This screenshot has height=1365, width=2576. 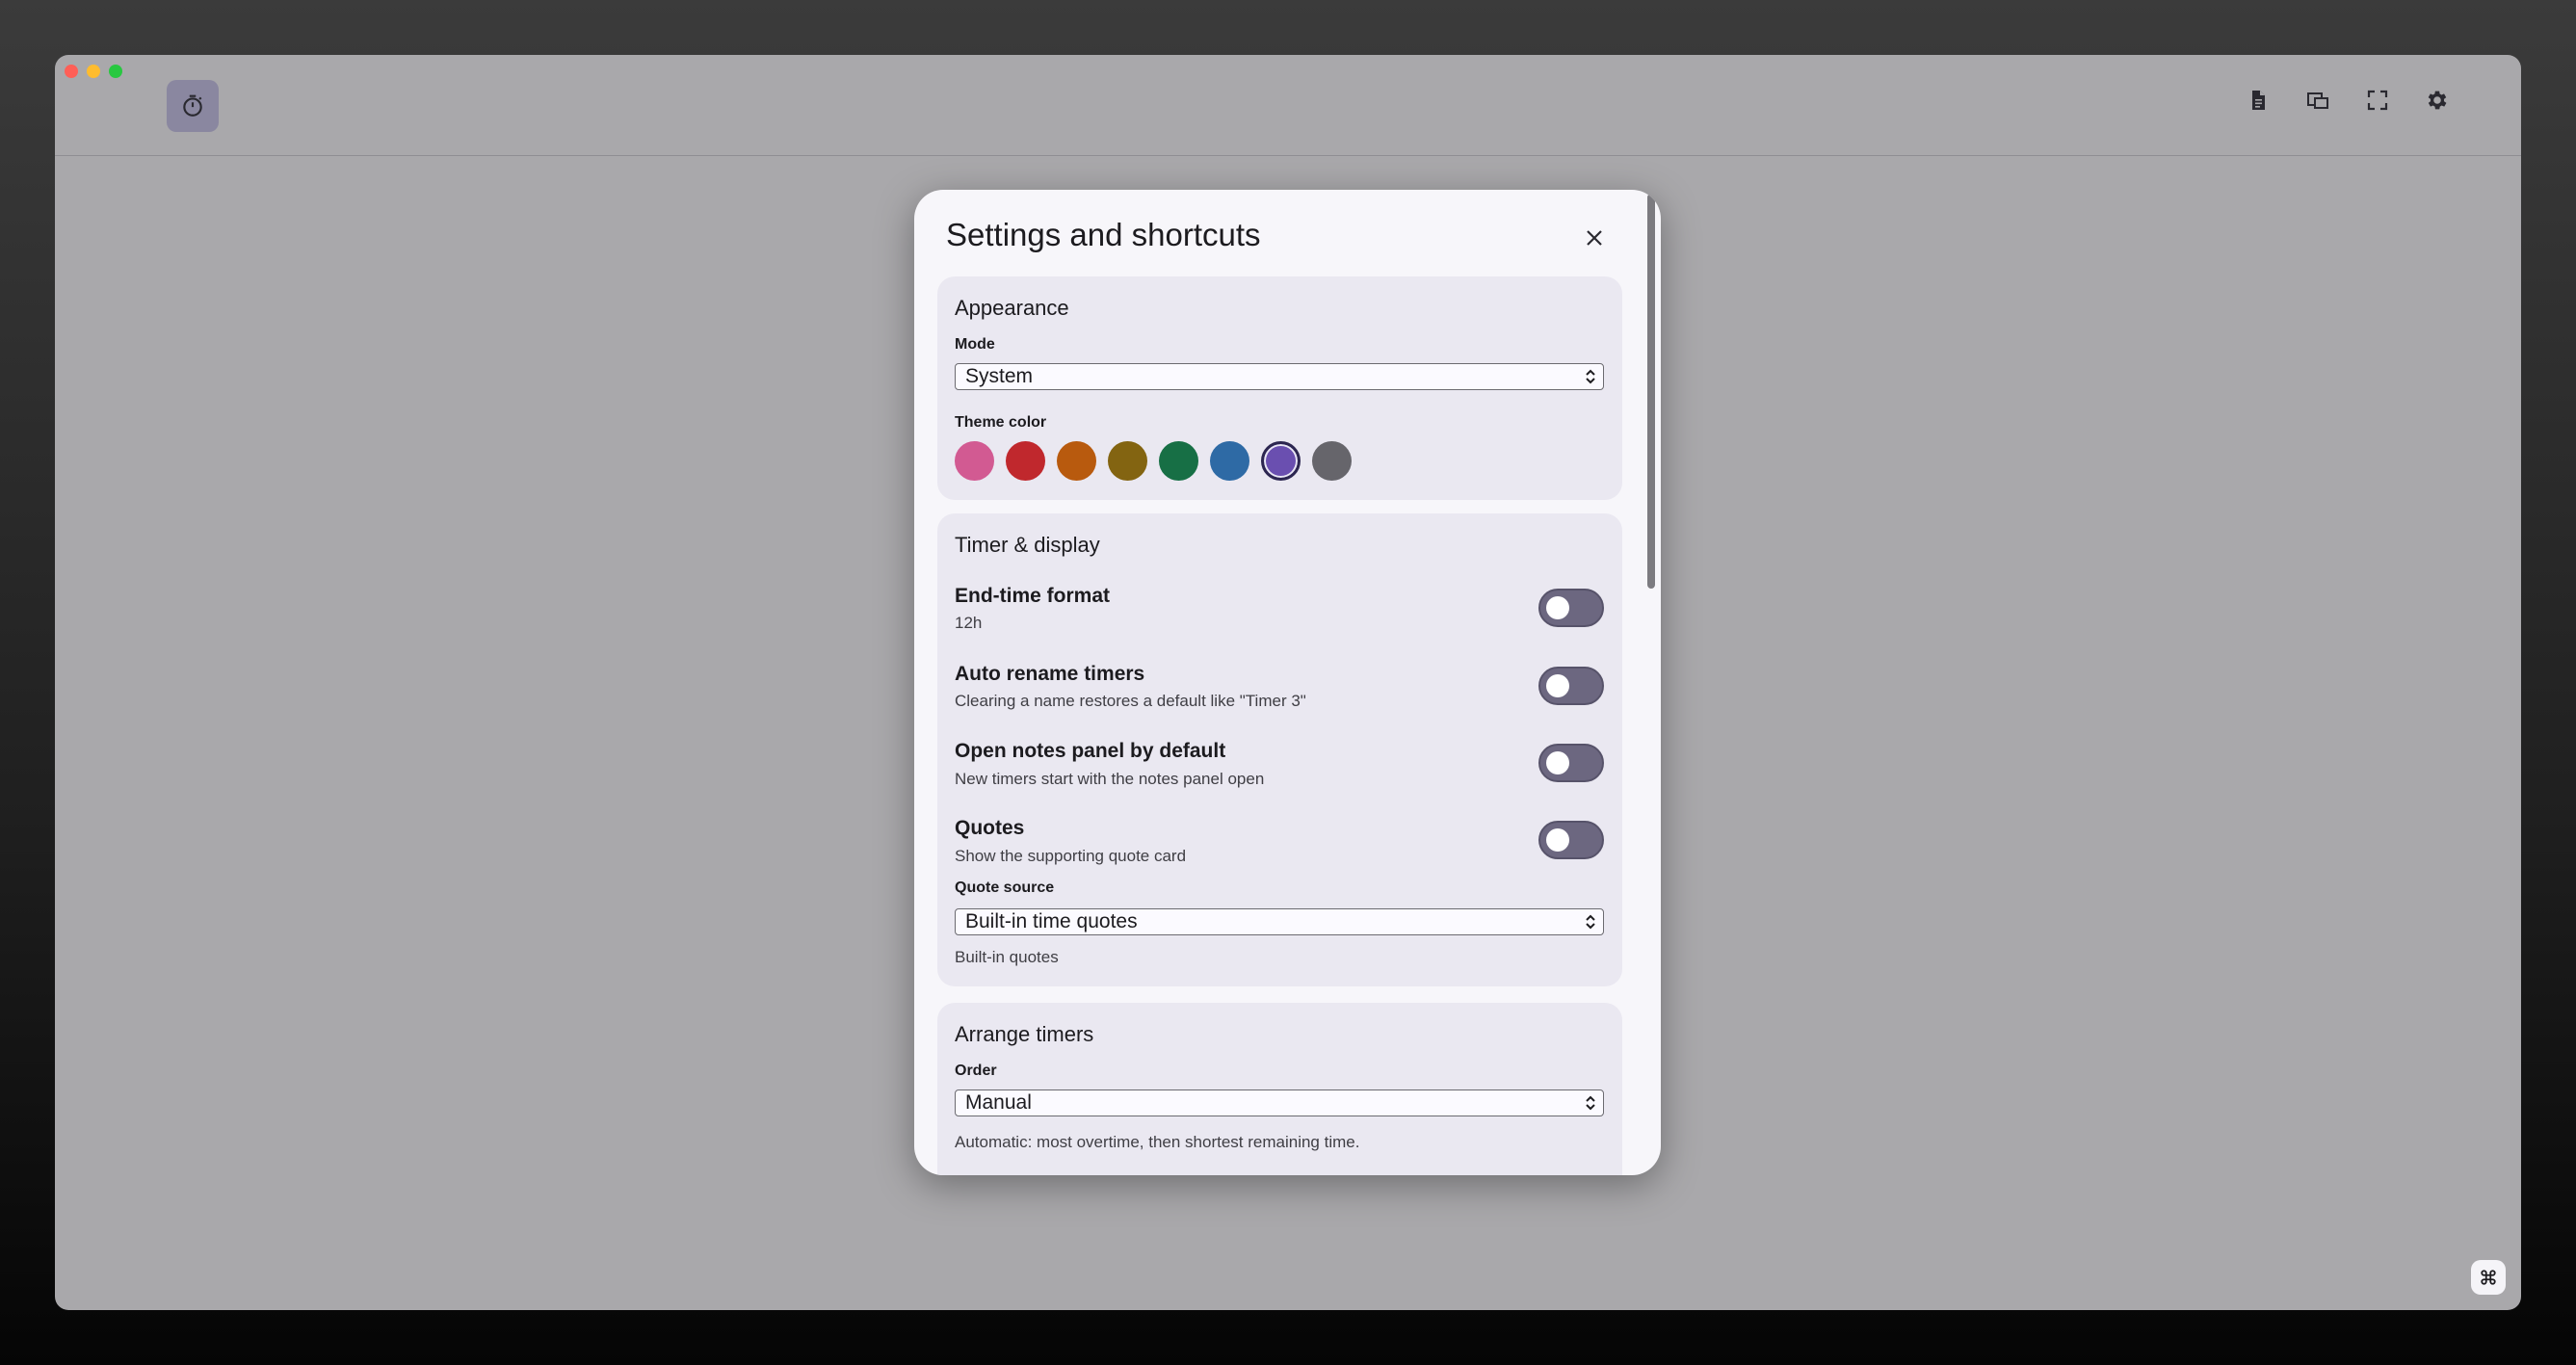 What do you see at coordinates (998, 1102) in the screenshot?
I see `order-select-value: Manual` at bounding box center [998, 1102].